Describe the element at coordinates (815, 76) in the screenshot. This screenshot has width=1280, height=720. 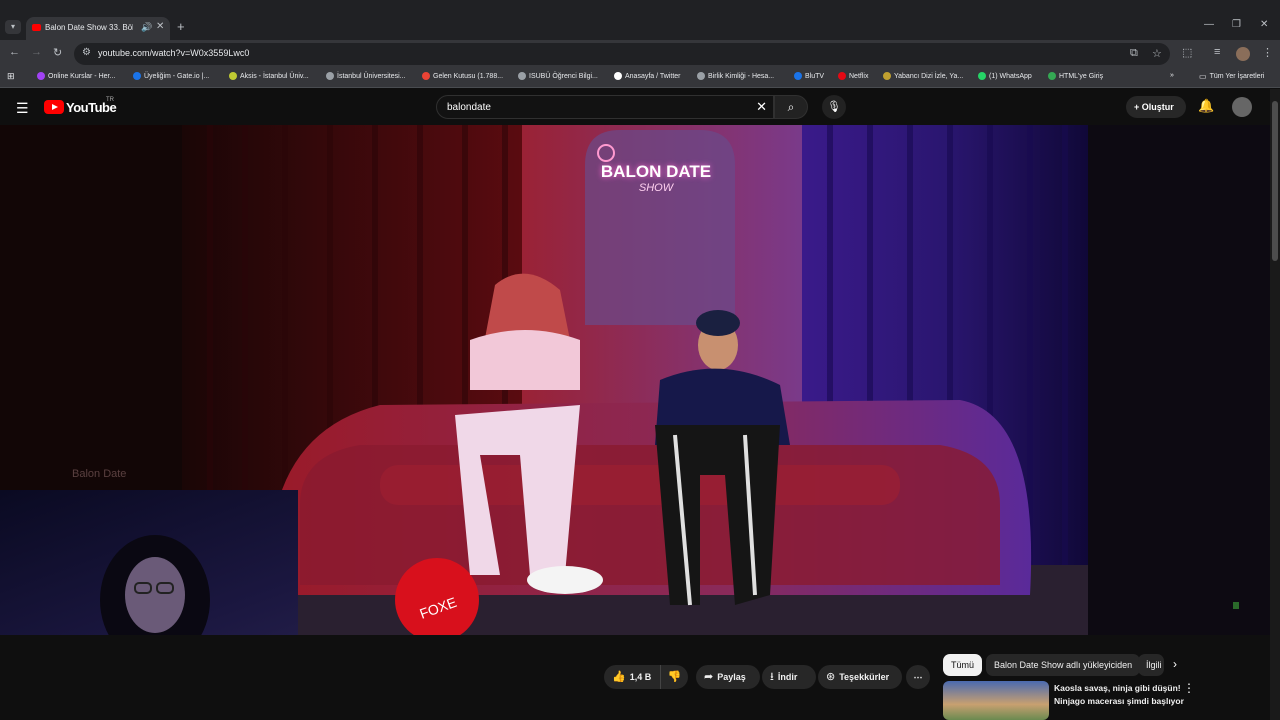
I see `bookmark-label: BluTV` at that location.